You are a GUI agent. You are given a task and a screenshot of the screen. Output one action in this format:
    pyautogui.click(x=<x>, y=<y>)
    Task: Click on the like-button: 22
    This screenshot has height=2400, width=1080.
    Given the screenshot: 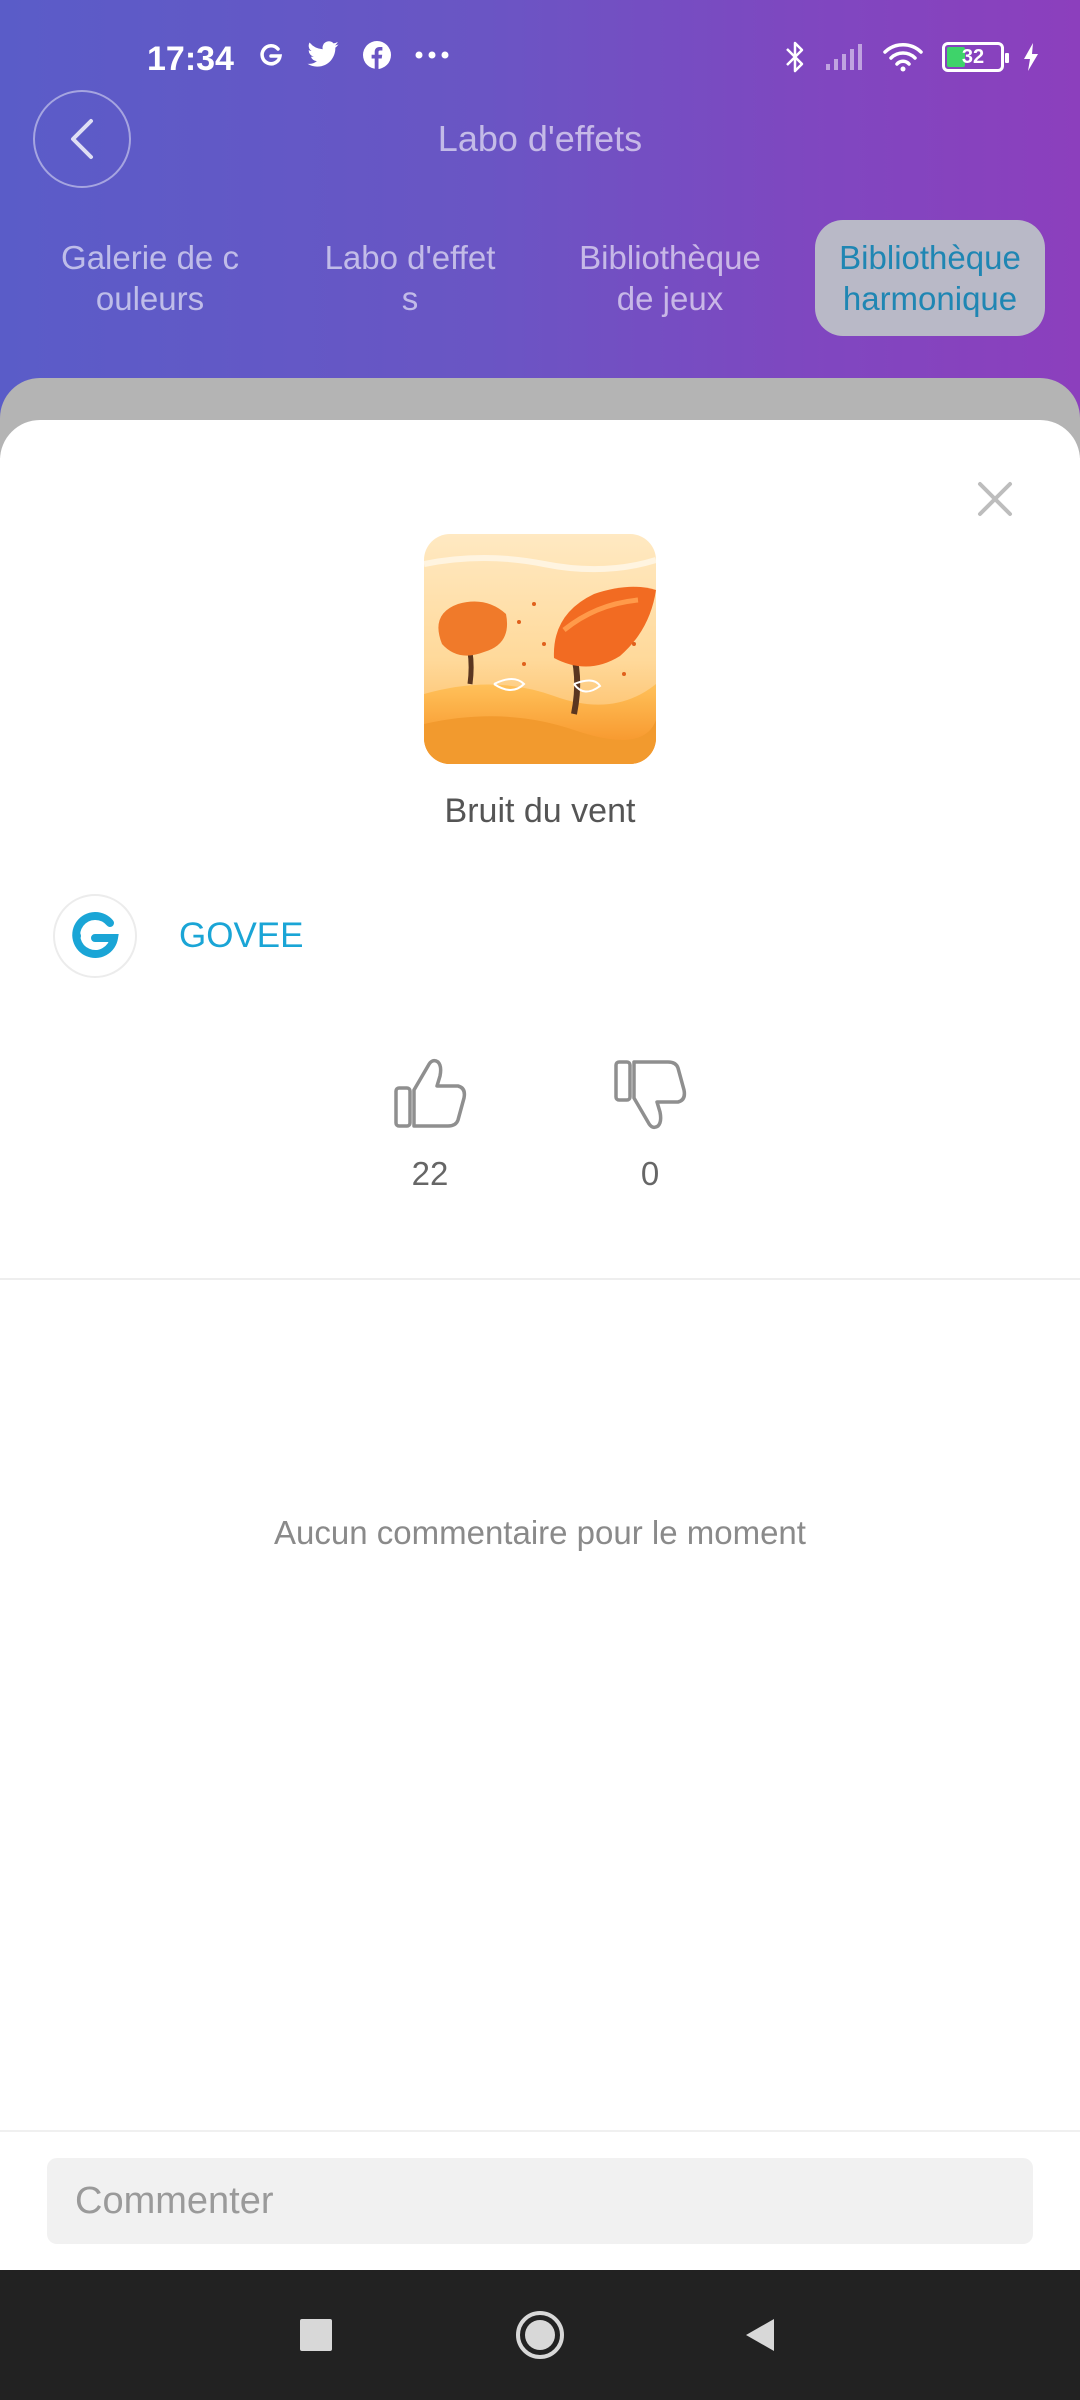 What is the action you would take?
    pyautogui.click(x=430, y=1124)
    